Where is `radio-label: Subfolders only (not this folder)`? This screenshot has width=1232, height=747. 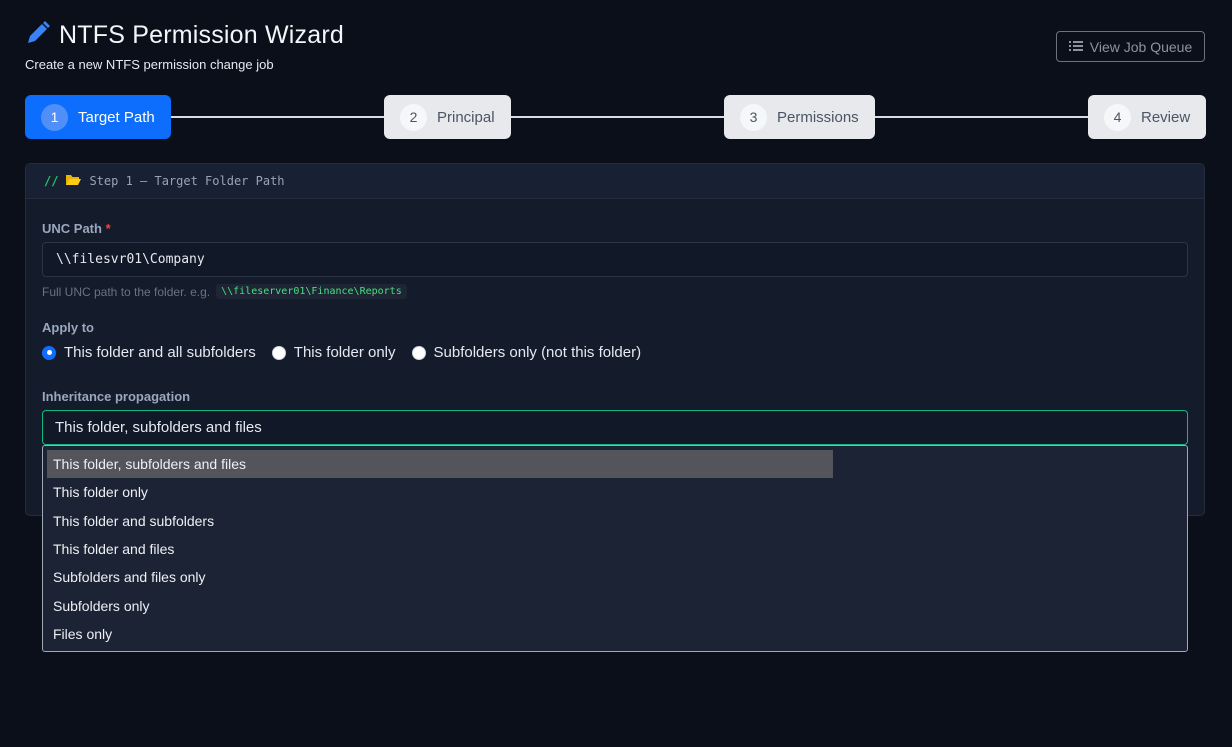
radio-label: Subfolders only (not this folder) is located at coordinates (537, 352).